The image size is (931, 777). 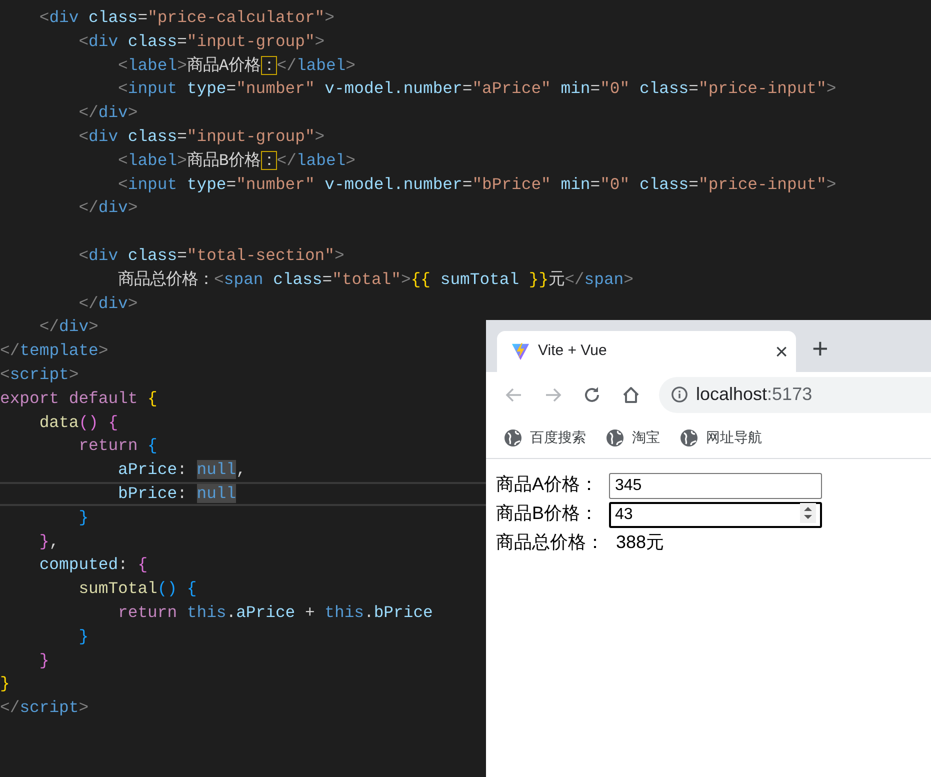 I want to click on code-line: computed: {, so click(x=93, y=565).